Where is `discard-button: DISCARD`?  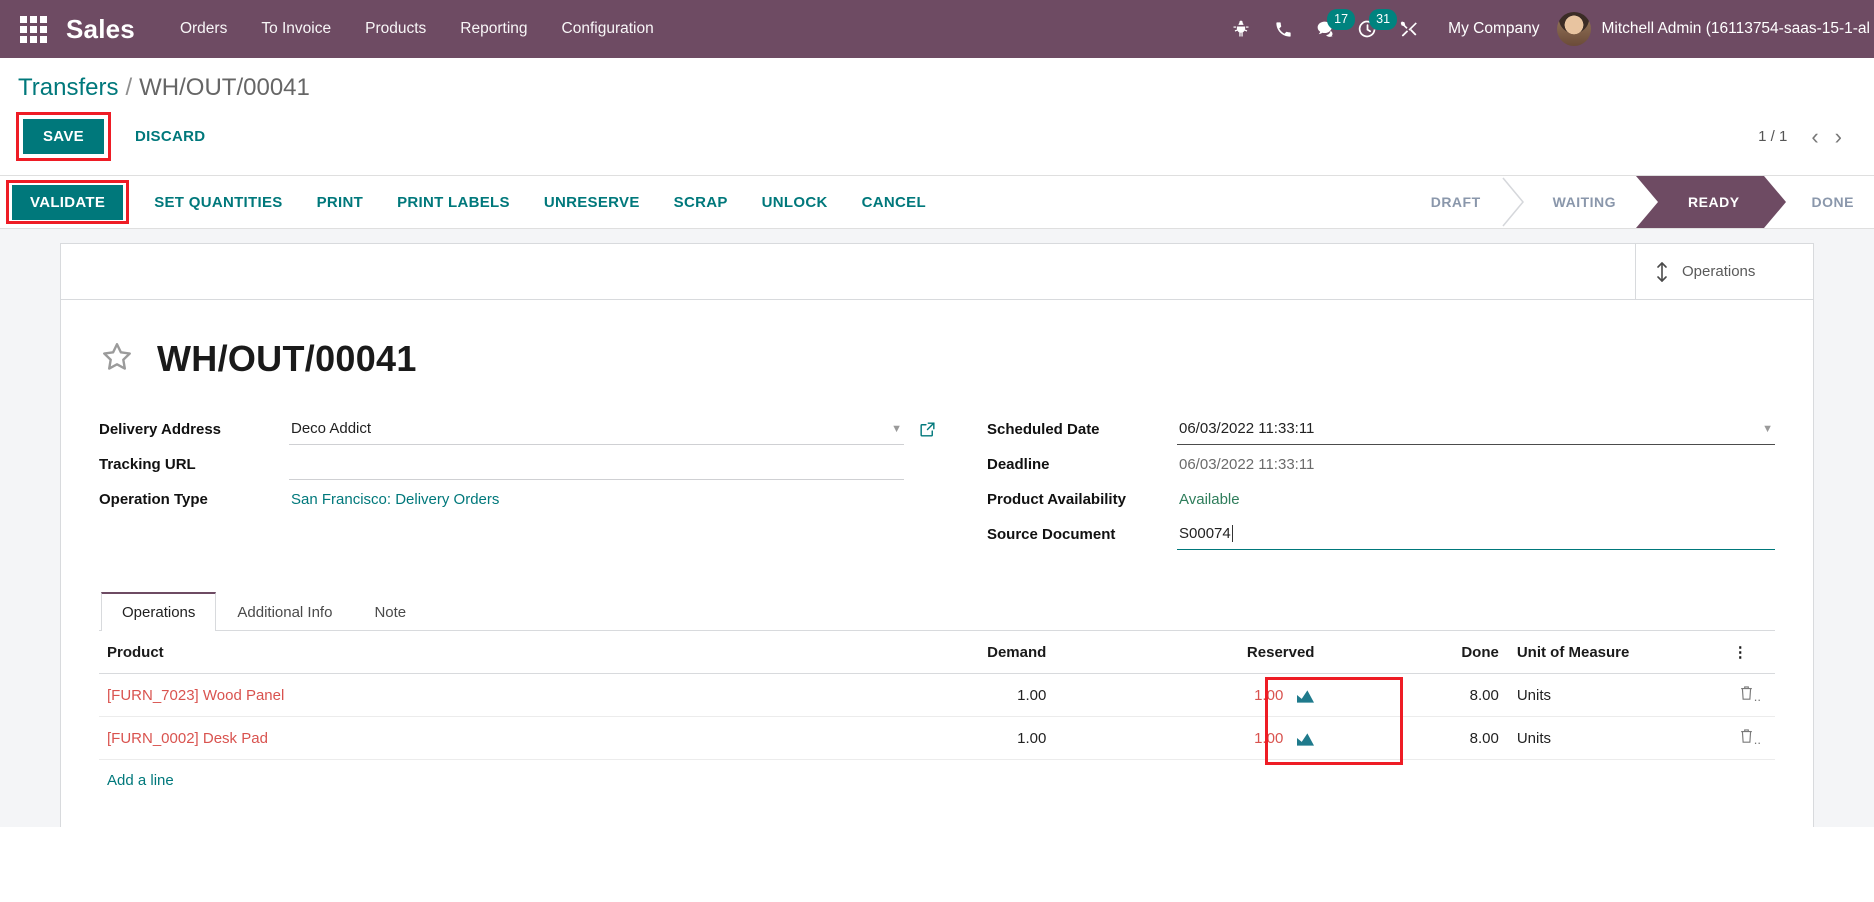 discard-button: DISCARD is located at coordinates (170, 136).